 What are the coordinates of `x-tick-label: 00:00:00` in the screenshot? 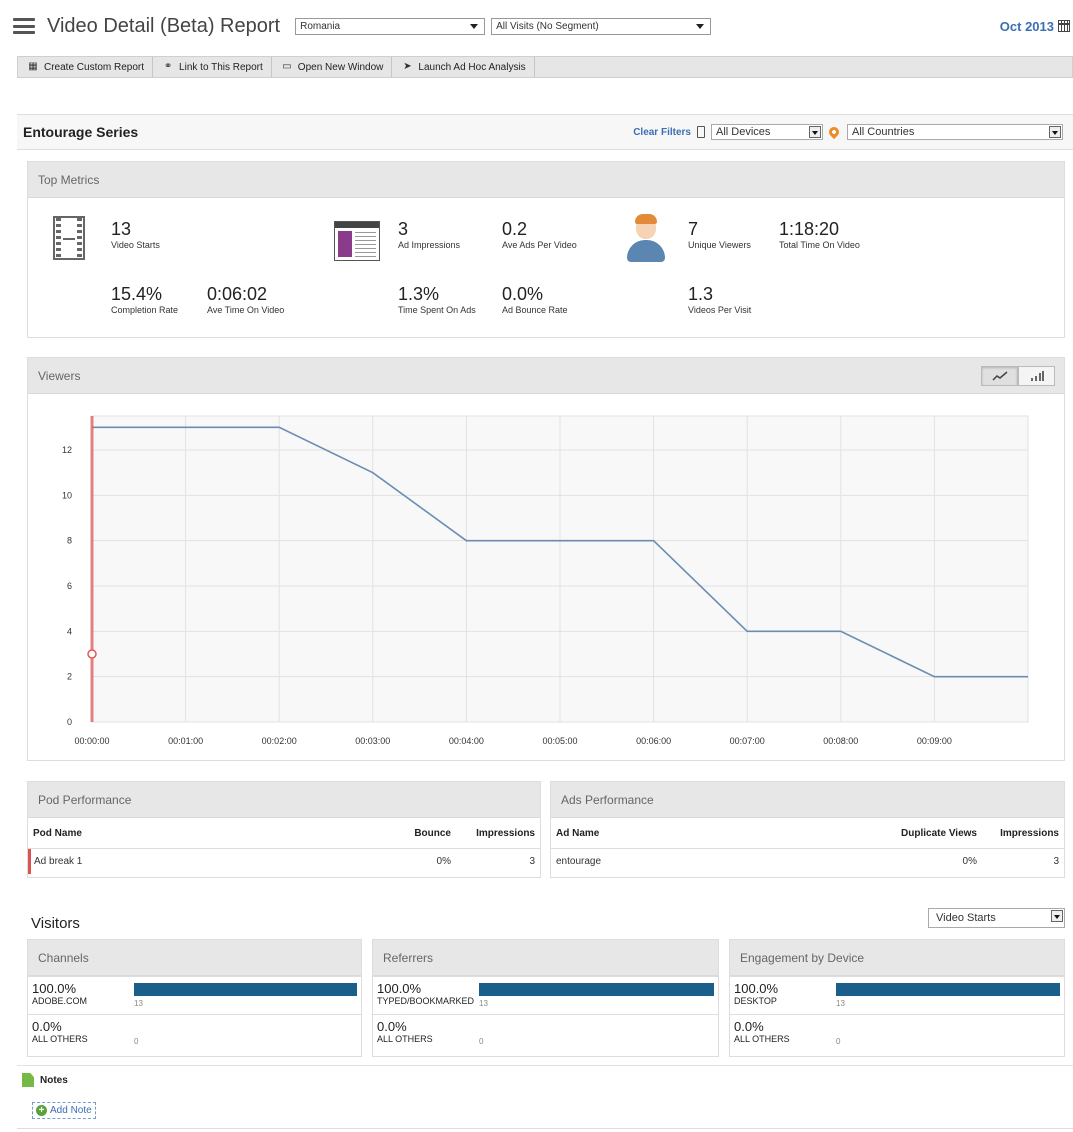 It's located at (91, 741).